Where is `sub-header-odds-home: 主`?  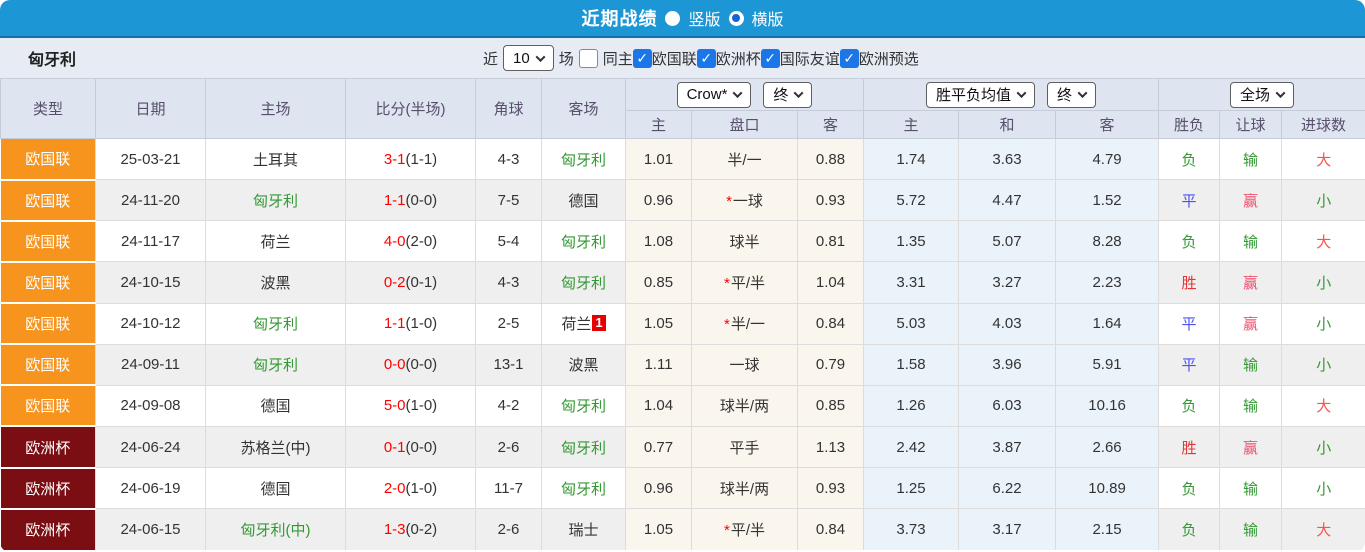 sub-header-odds-home: 主 is located at coordinates (658, 124).